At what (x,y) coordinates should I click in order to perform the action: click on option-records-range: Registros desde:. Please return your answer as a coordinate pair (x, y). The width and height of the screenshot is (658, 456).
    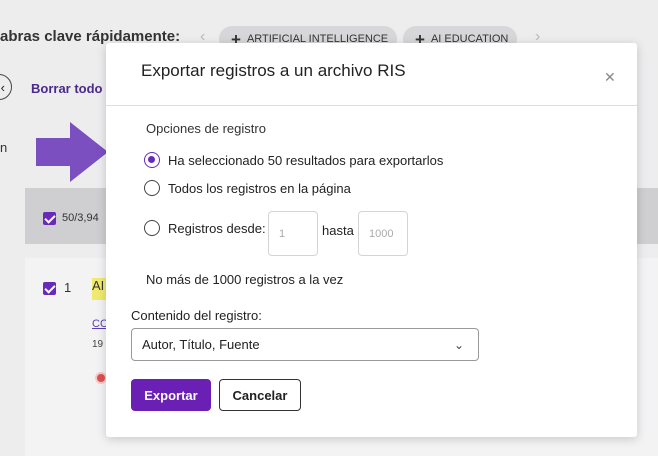
    Looking at the image, I should click on (205, 228).